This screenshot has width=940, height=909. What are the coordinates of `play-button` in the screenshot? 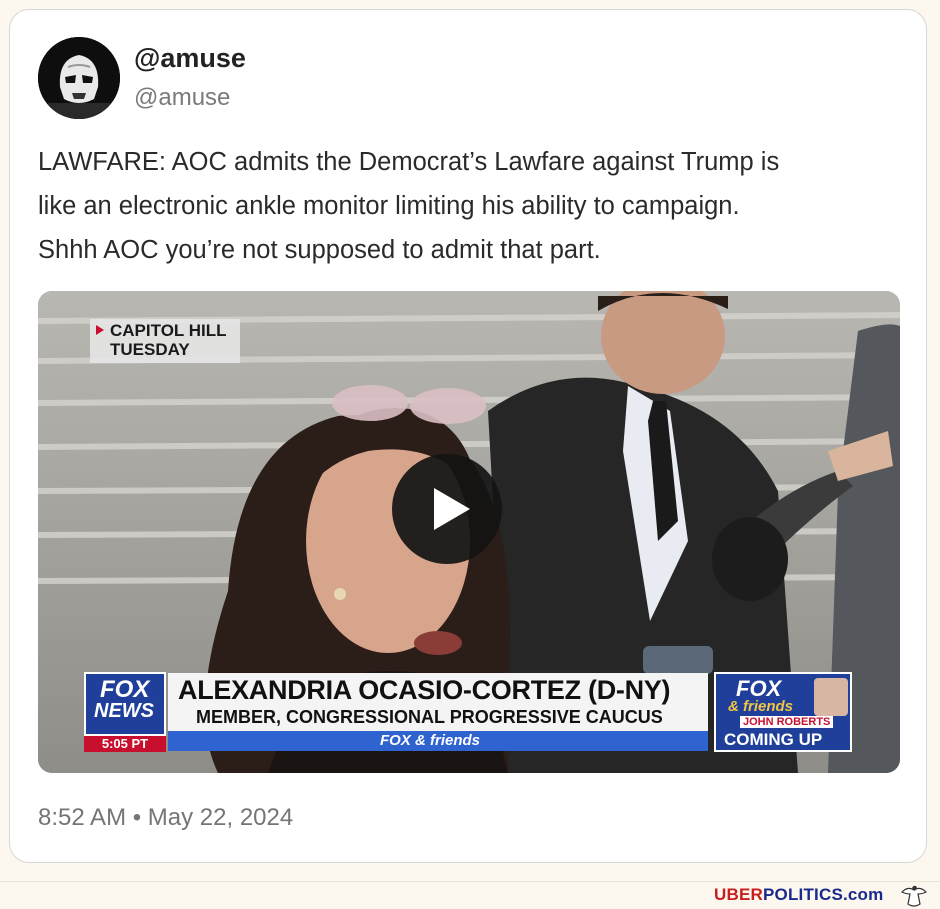 It's located at (447, 509).